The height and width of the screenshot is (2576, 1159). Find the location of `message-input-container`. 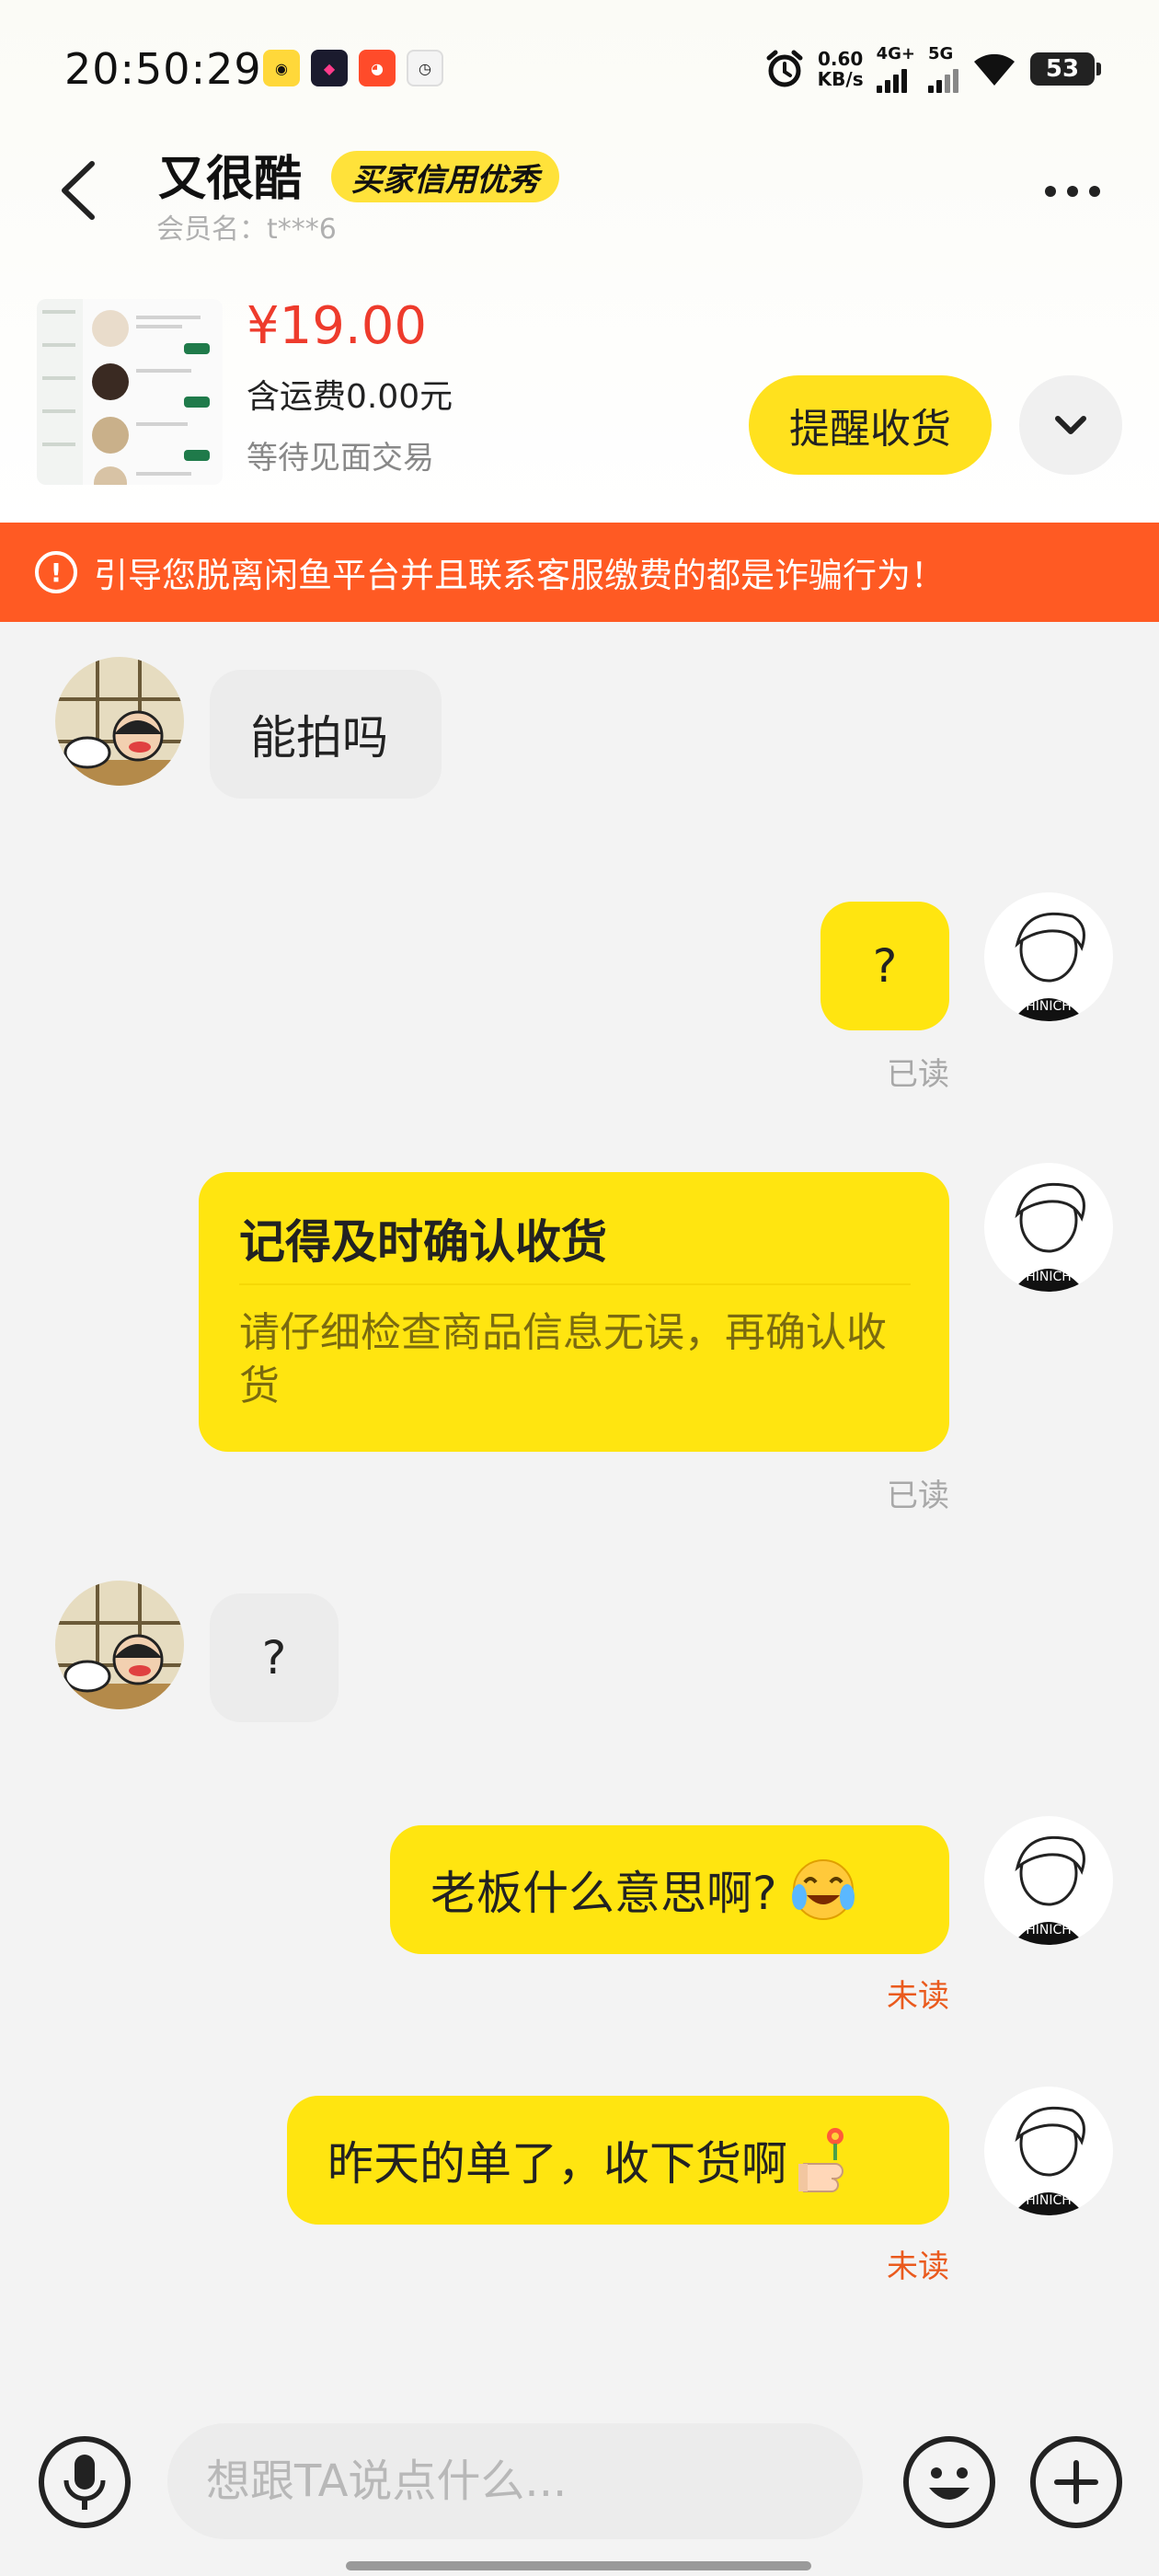

message-input-container is located at coordinates (515, 2481).